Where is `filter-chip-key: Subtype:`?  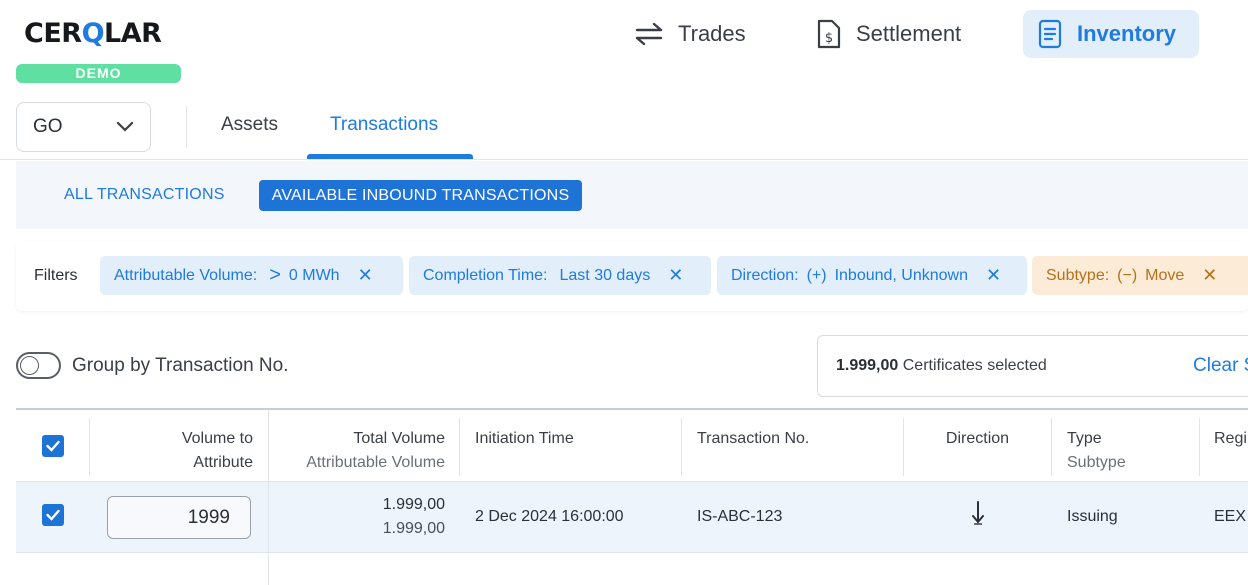
filter-chip-key: Subtype: is located at coordinates (1078, 275).